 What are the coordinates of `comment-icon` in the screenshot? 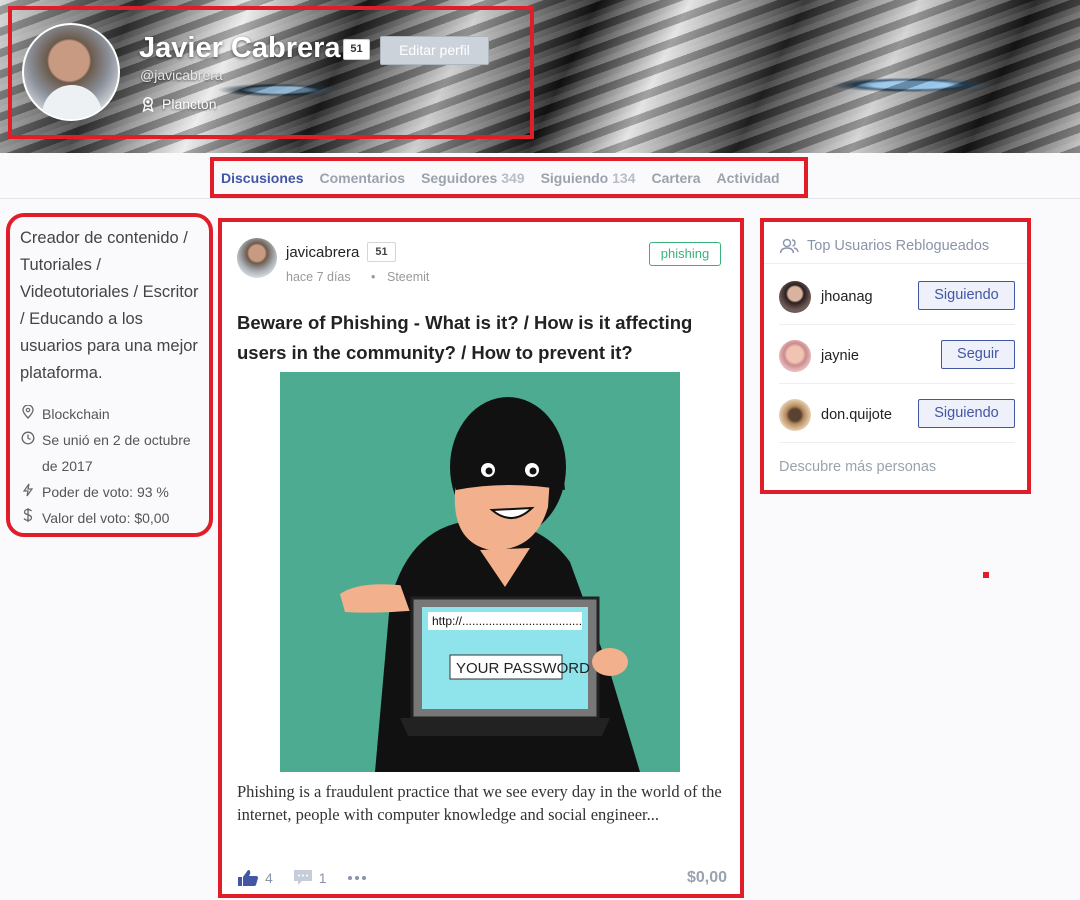 It's located at (302, 877).